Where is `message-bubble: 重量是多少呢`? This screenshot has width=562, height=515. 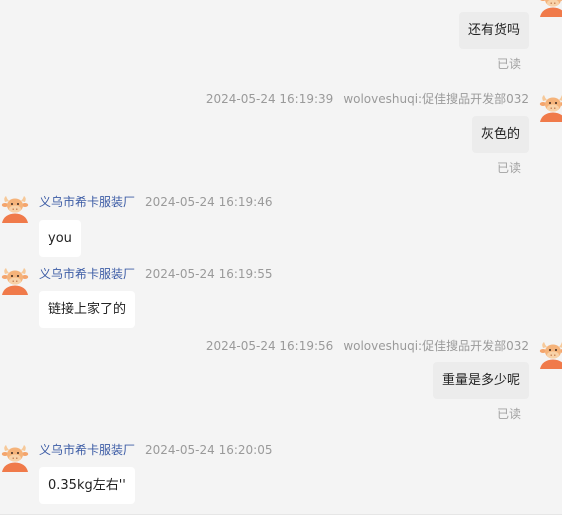 message-bubble: 重量是多少呢 is located at coordinates (480, 380).